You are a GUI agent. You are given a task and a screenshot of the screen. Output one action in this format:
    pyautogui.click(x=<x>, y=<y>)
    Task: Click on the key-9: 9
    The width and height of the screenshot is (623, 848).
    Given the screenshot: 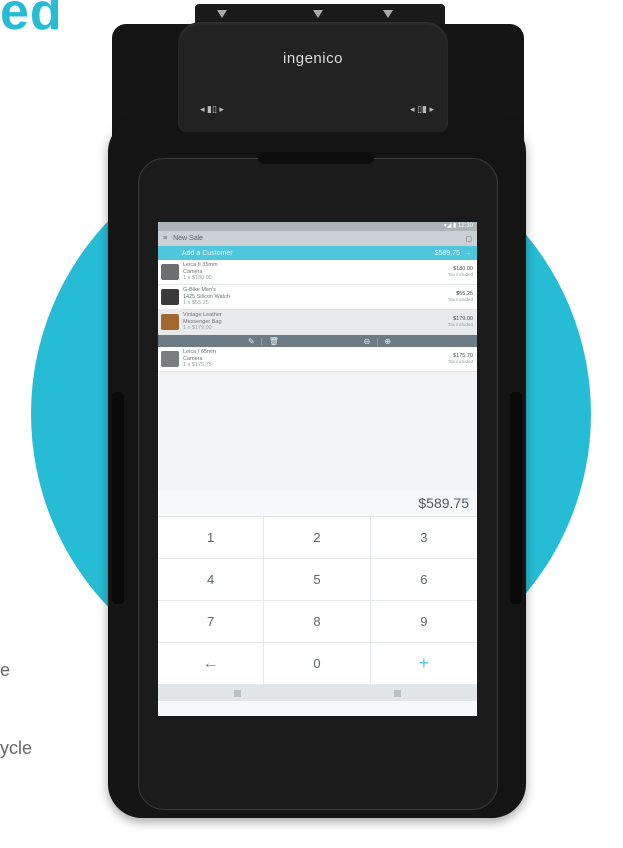 What is the action you would take?
    pyautogui.click(x=423, y=622)
    